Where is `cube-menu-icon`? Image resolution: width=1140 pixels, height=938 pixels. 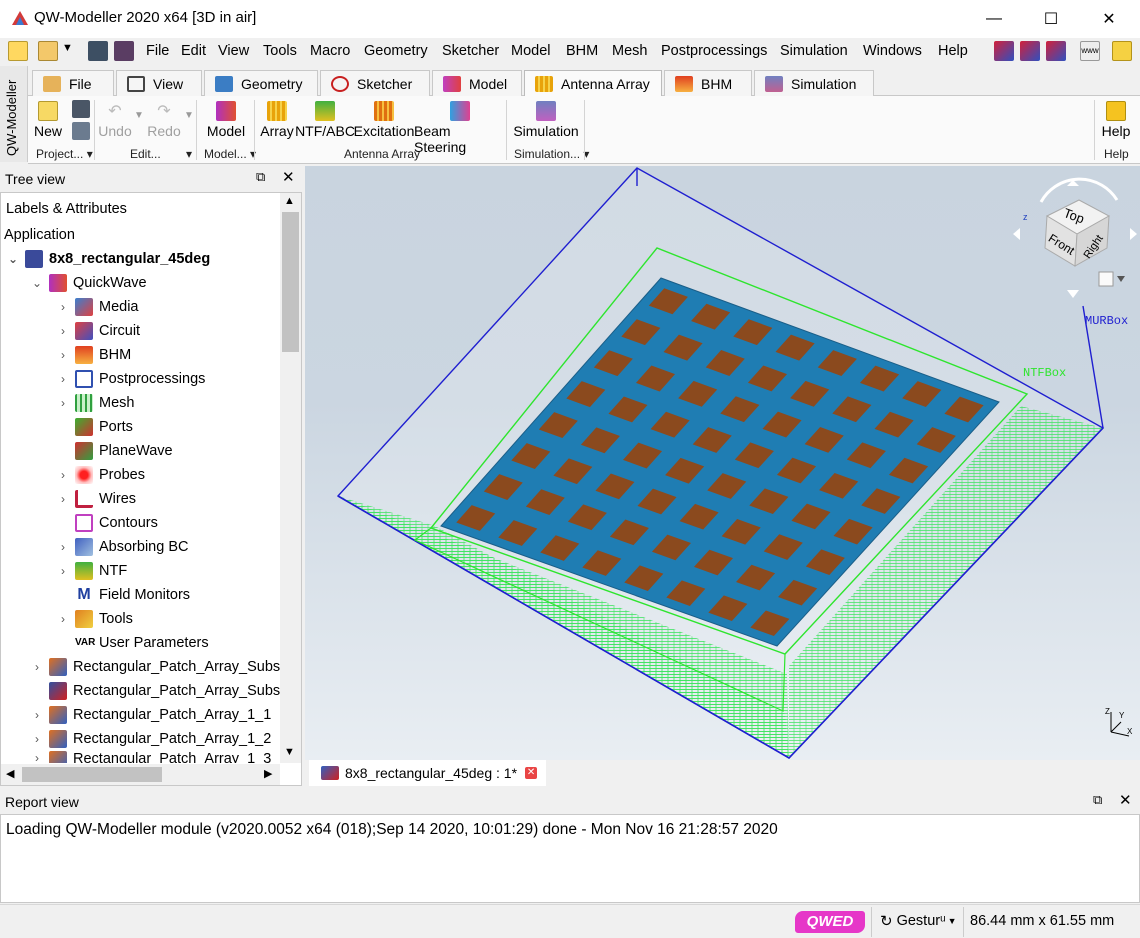 cube-menu-icon is located at coordinates (1121, 279).